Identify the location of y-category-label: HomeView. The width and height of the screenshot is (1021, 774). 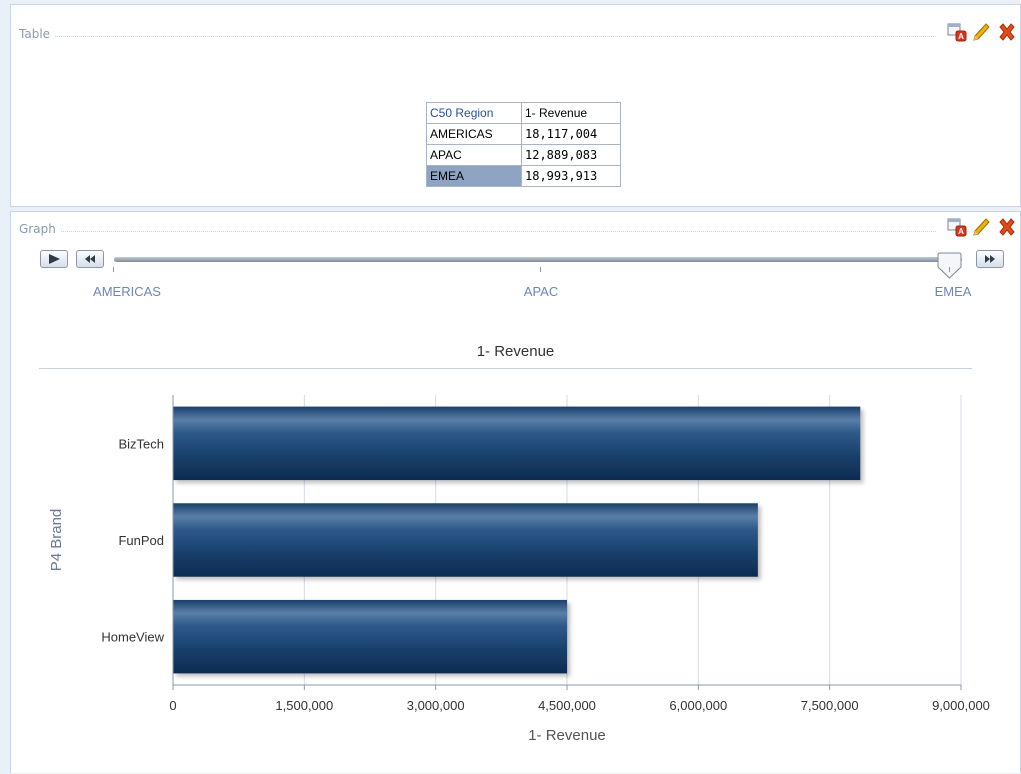
(132, 637).